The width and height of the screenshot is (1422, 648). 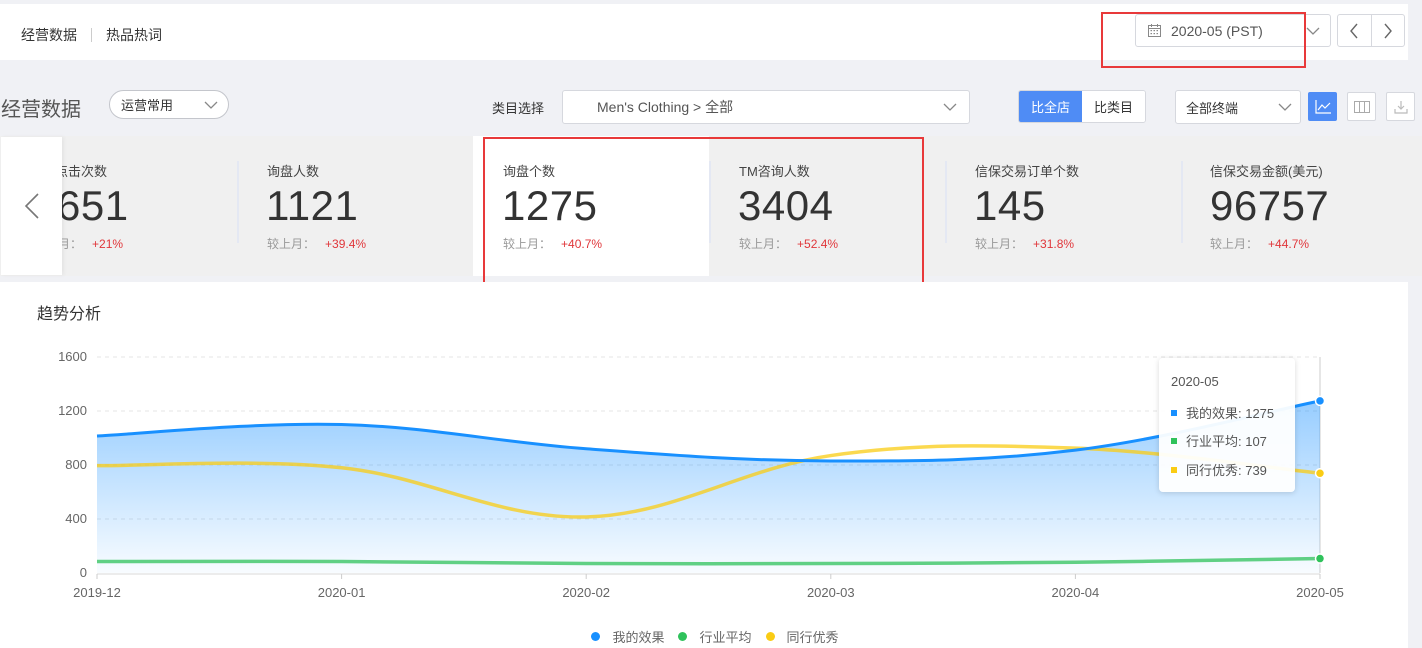 I want to click on x-tick-label: 2020-04, so click(x=1076, y=592).